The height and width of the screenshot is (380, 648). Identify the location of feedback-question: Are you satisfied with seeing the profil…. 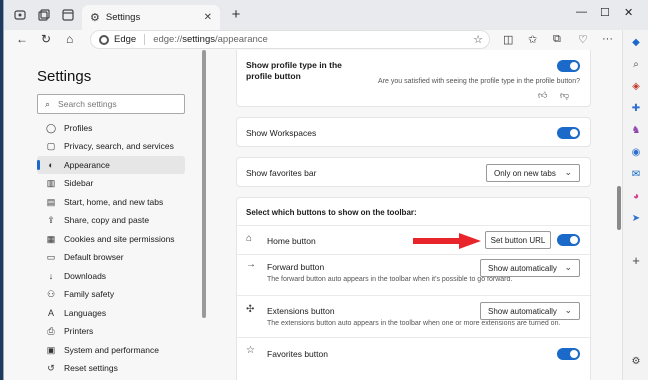
(479, 81).